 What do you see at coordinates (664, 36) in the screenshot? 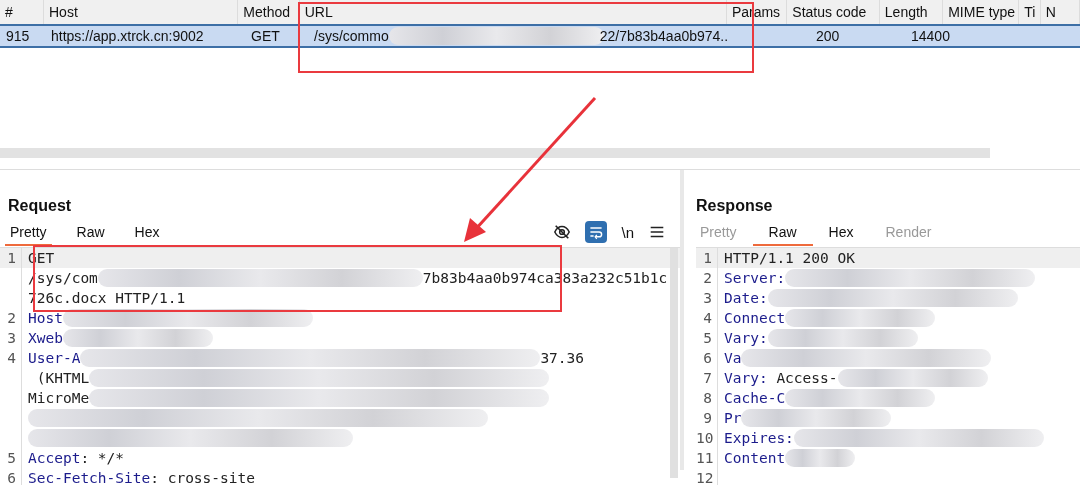
I see `table-cell: 22/7b83b4aa0b974..` at bounding box center [664, 36].